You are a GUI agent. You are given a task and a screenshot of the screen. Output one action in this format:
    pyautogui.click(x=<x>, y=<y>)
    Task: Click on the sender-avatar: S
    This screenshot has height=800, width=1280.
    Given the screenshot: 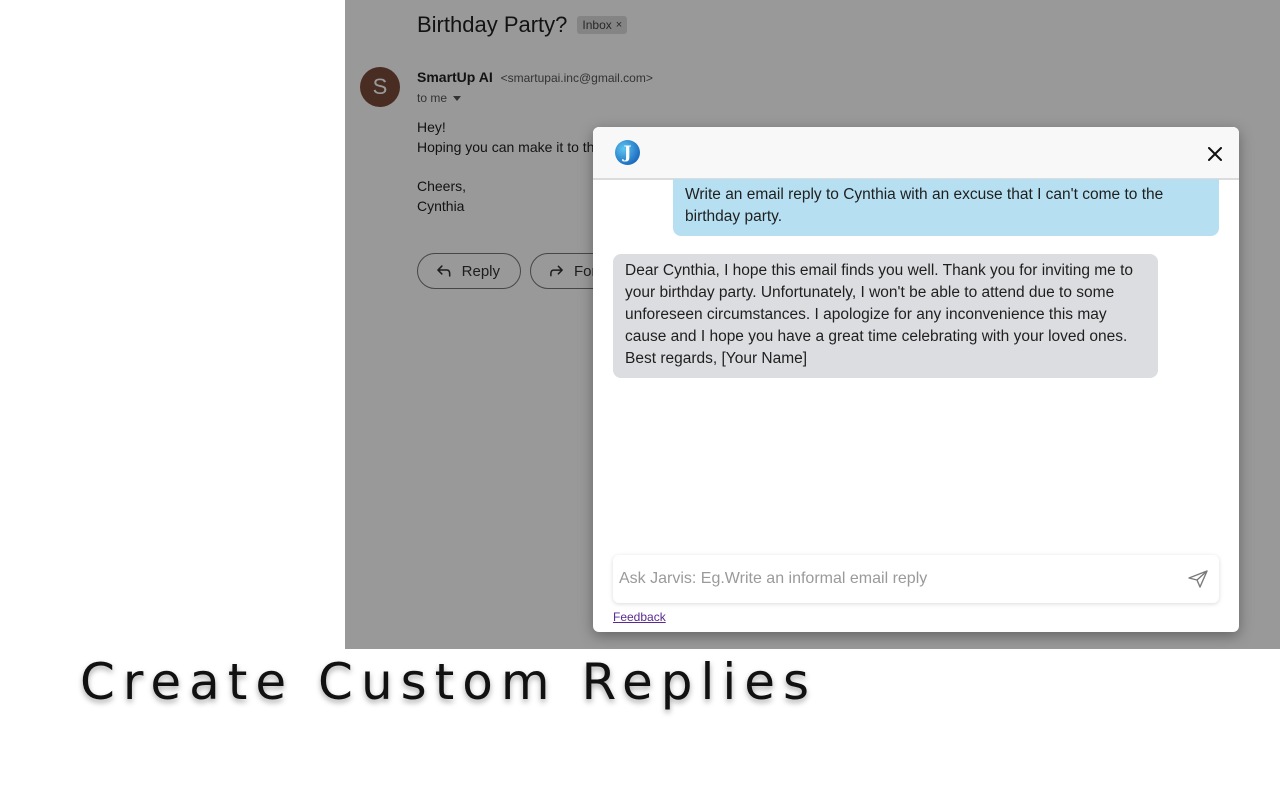 What is the action you would take?
    pyautogui.click(x=380, y=87)
    